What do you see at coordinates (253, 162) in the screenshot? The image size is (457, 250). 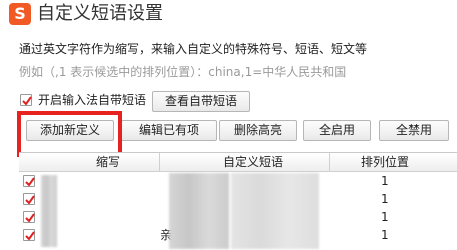 I see `column-header-phrase: 自定义短语` at bounding box center [253, 162].